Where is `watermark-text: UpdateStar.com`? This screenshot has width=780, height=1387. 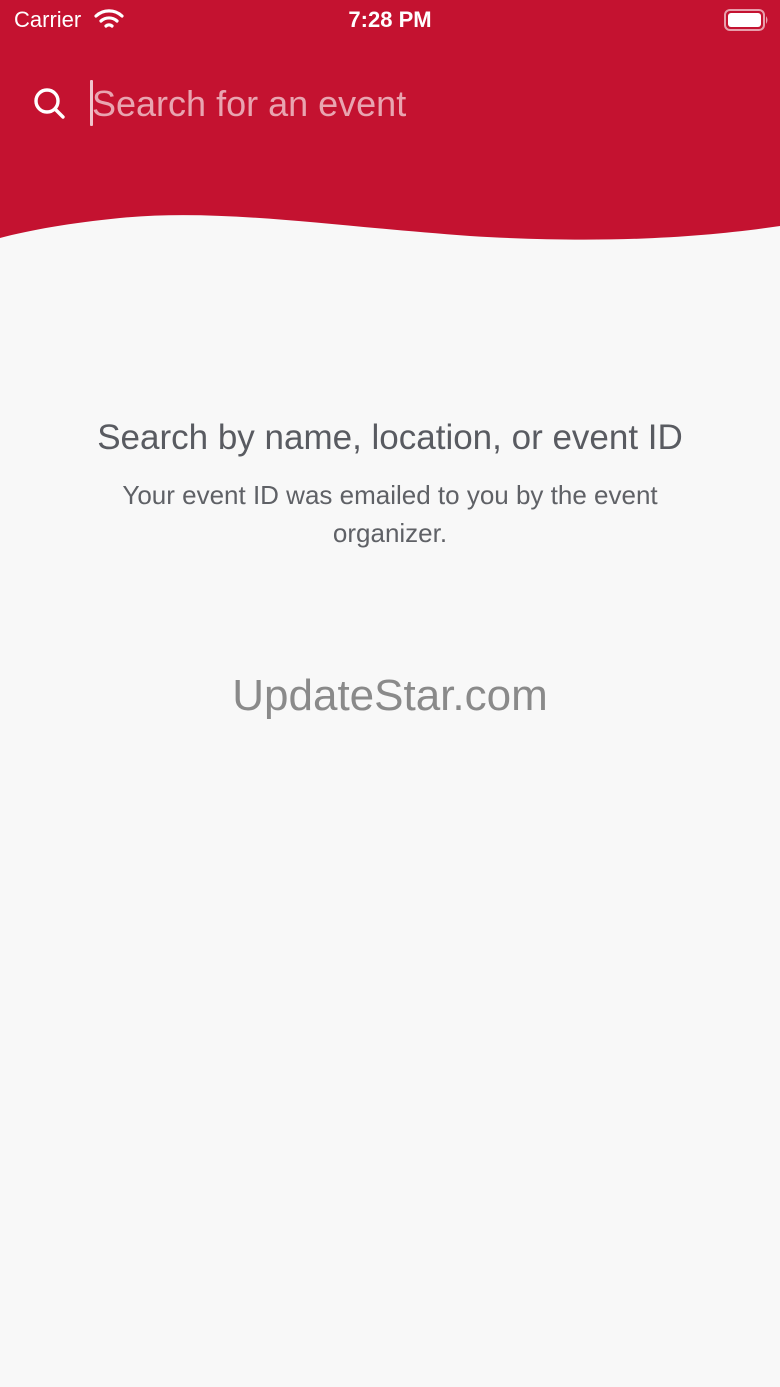 watermark-text: UpdateStar.com is located at coordinates (390, 695).